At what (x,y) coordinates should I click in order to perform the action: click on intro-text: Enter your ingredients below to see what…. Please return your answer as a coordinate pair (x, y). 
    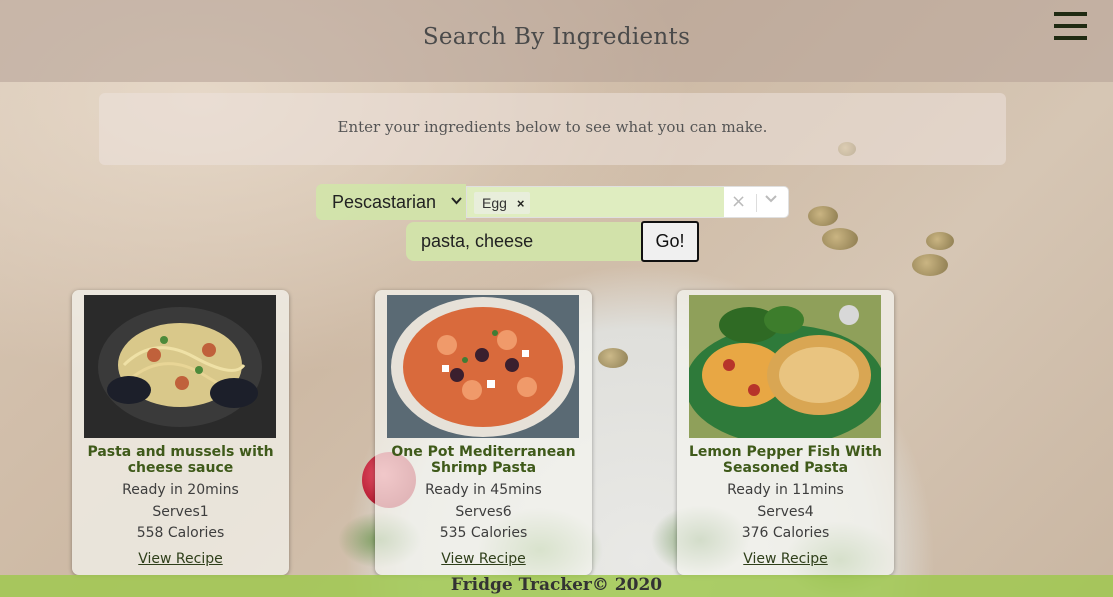
    Looking at the image, I should click on (552, 127).